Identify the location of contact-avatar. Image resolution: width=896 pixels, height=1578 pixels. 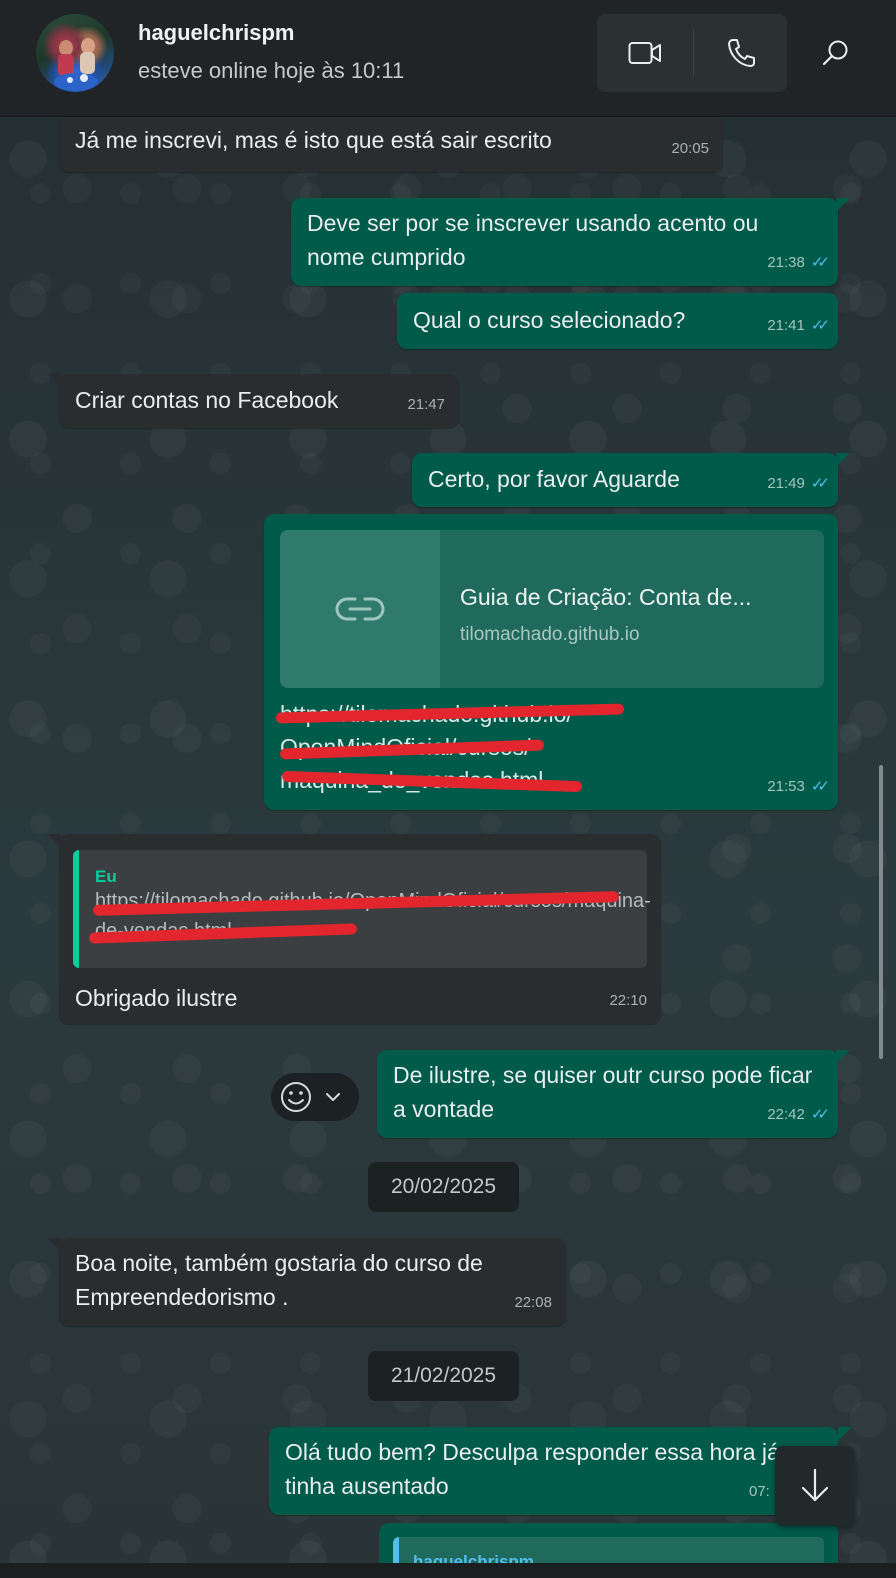
(75, 53).